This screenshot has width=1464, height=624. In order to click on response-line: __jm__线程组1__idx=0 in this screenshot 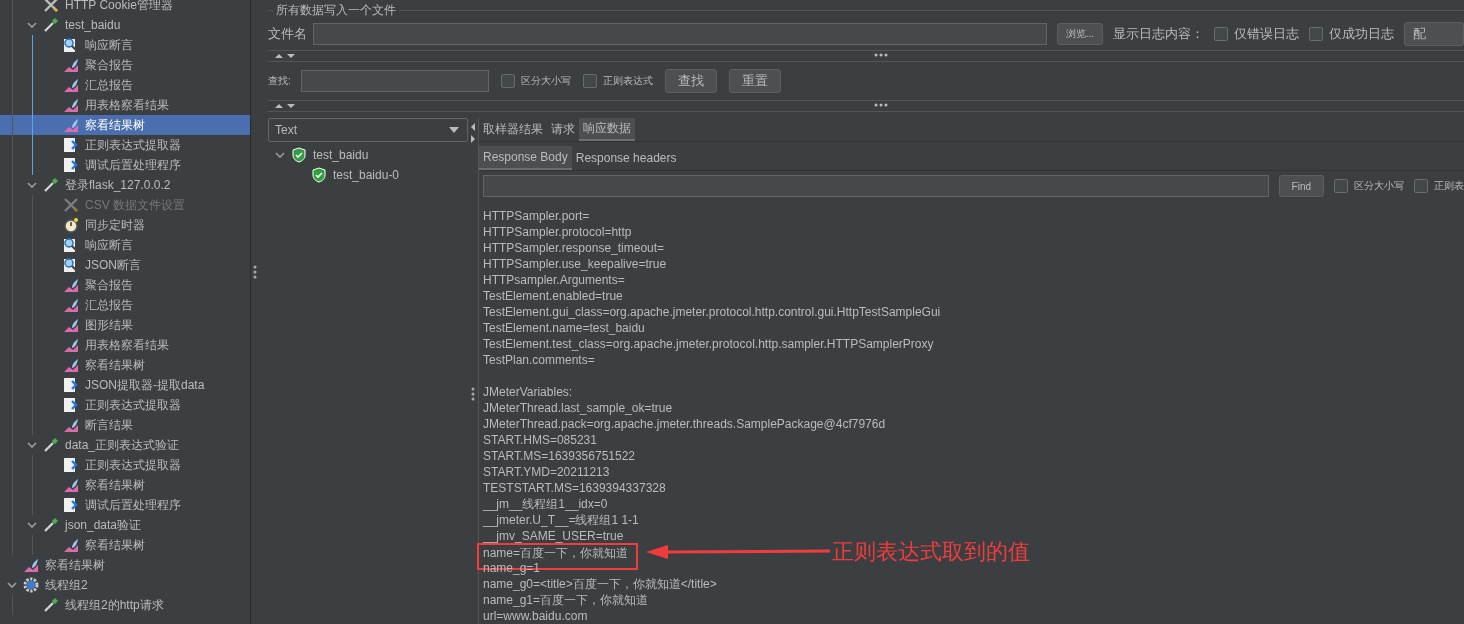, I will do `click(545, 504)`.